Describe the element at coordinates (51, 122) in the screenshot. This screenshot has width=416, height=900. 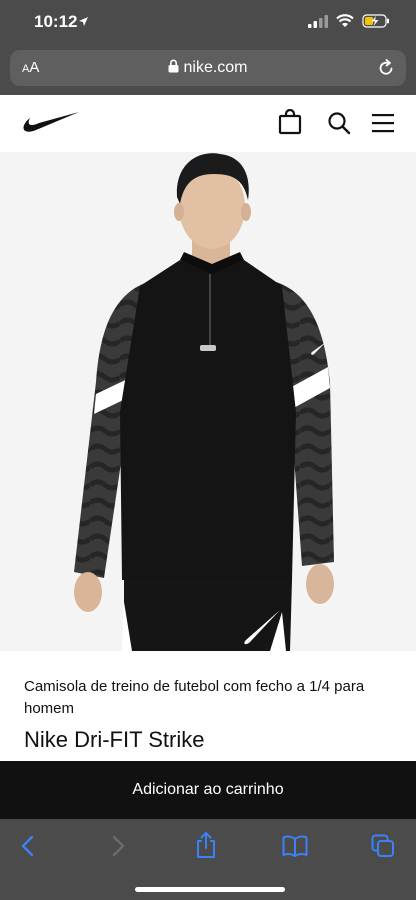
I see `nike-swoosh-icon` at that location.